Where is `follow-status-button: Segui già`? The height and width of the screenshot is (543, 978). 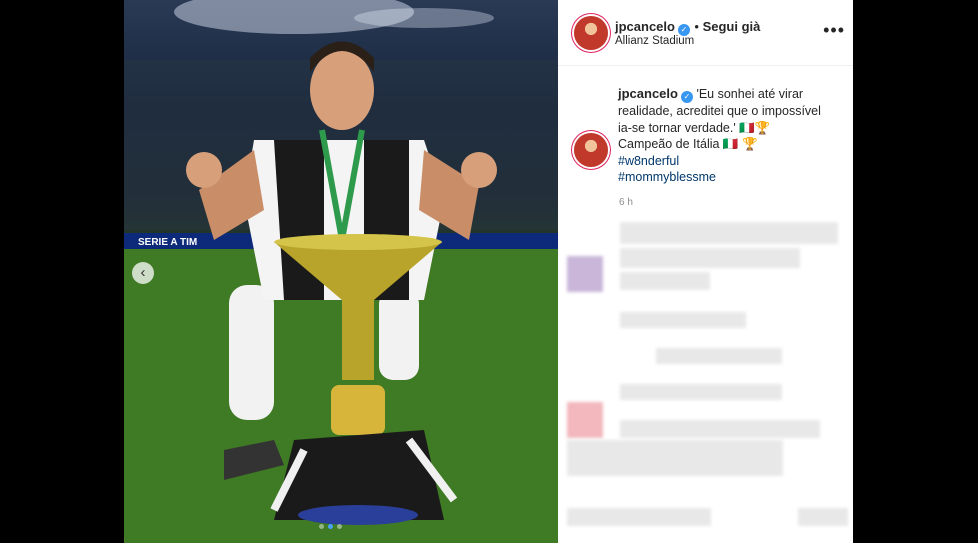 follow-status-button: Segui già is located at coordinates (732, 26).